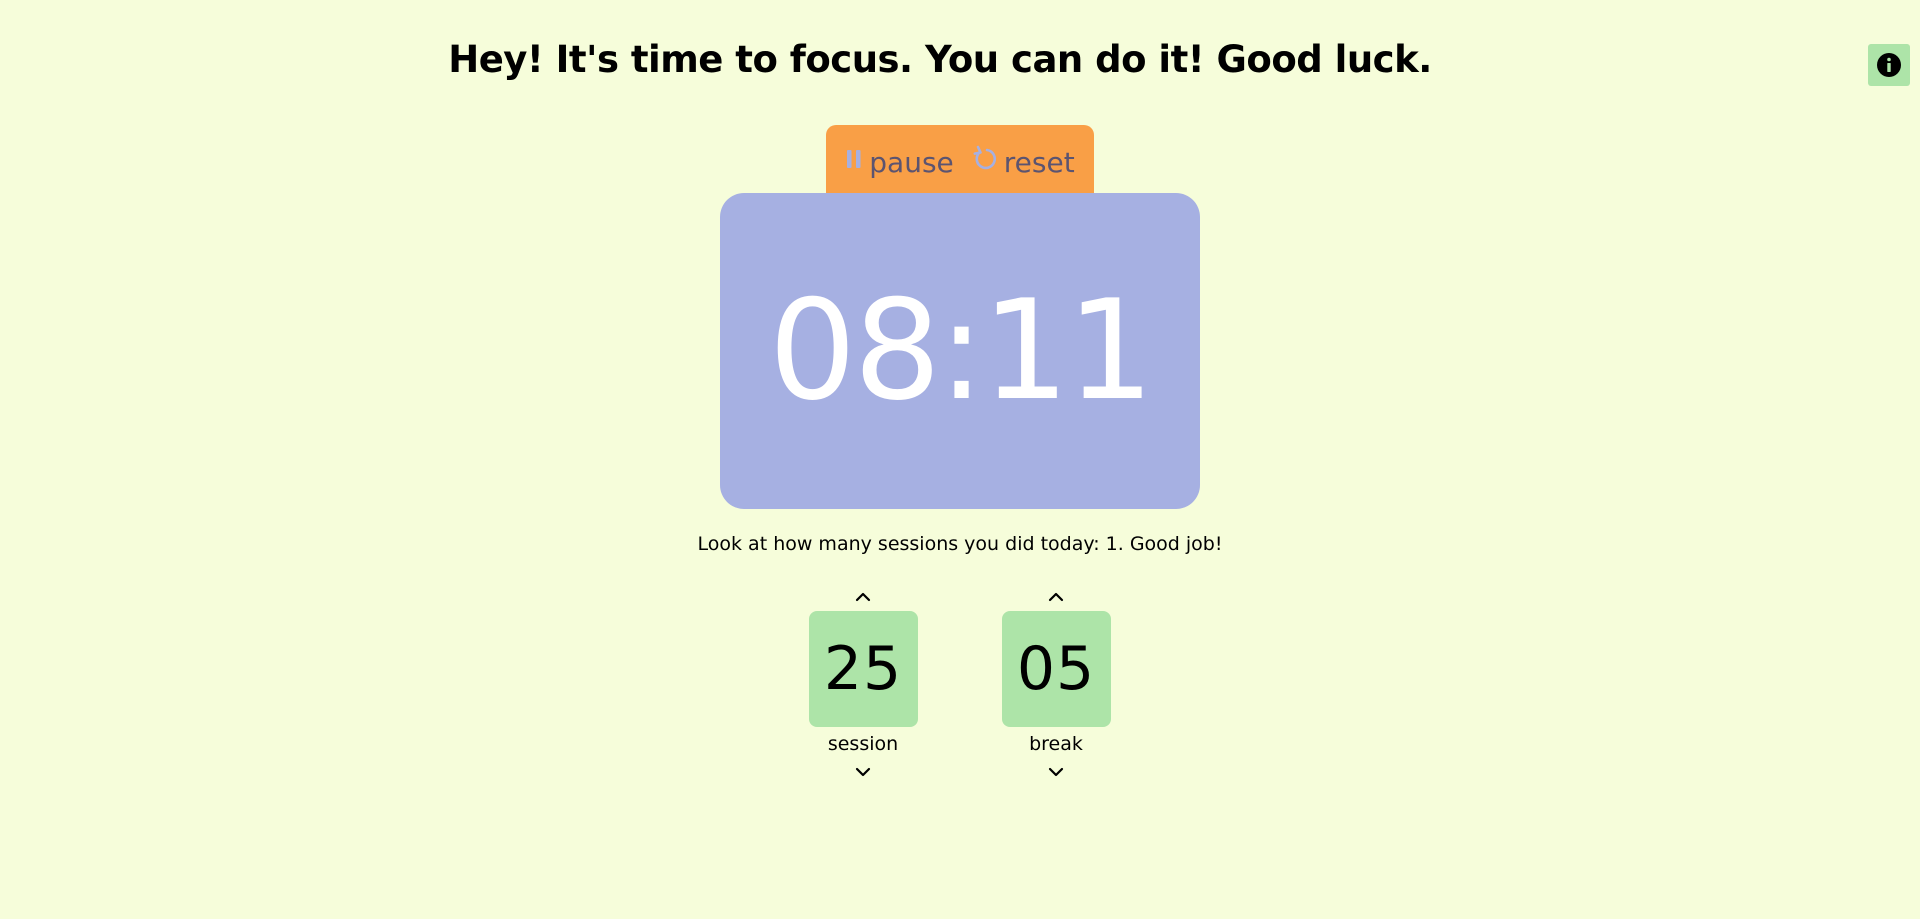 The width and height of the screenshot is (1920, 919). Describe the element at coordinates (985, 159) in the screenshot. I see `reset-icon` at that location.